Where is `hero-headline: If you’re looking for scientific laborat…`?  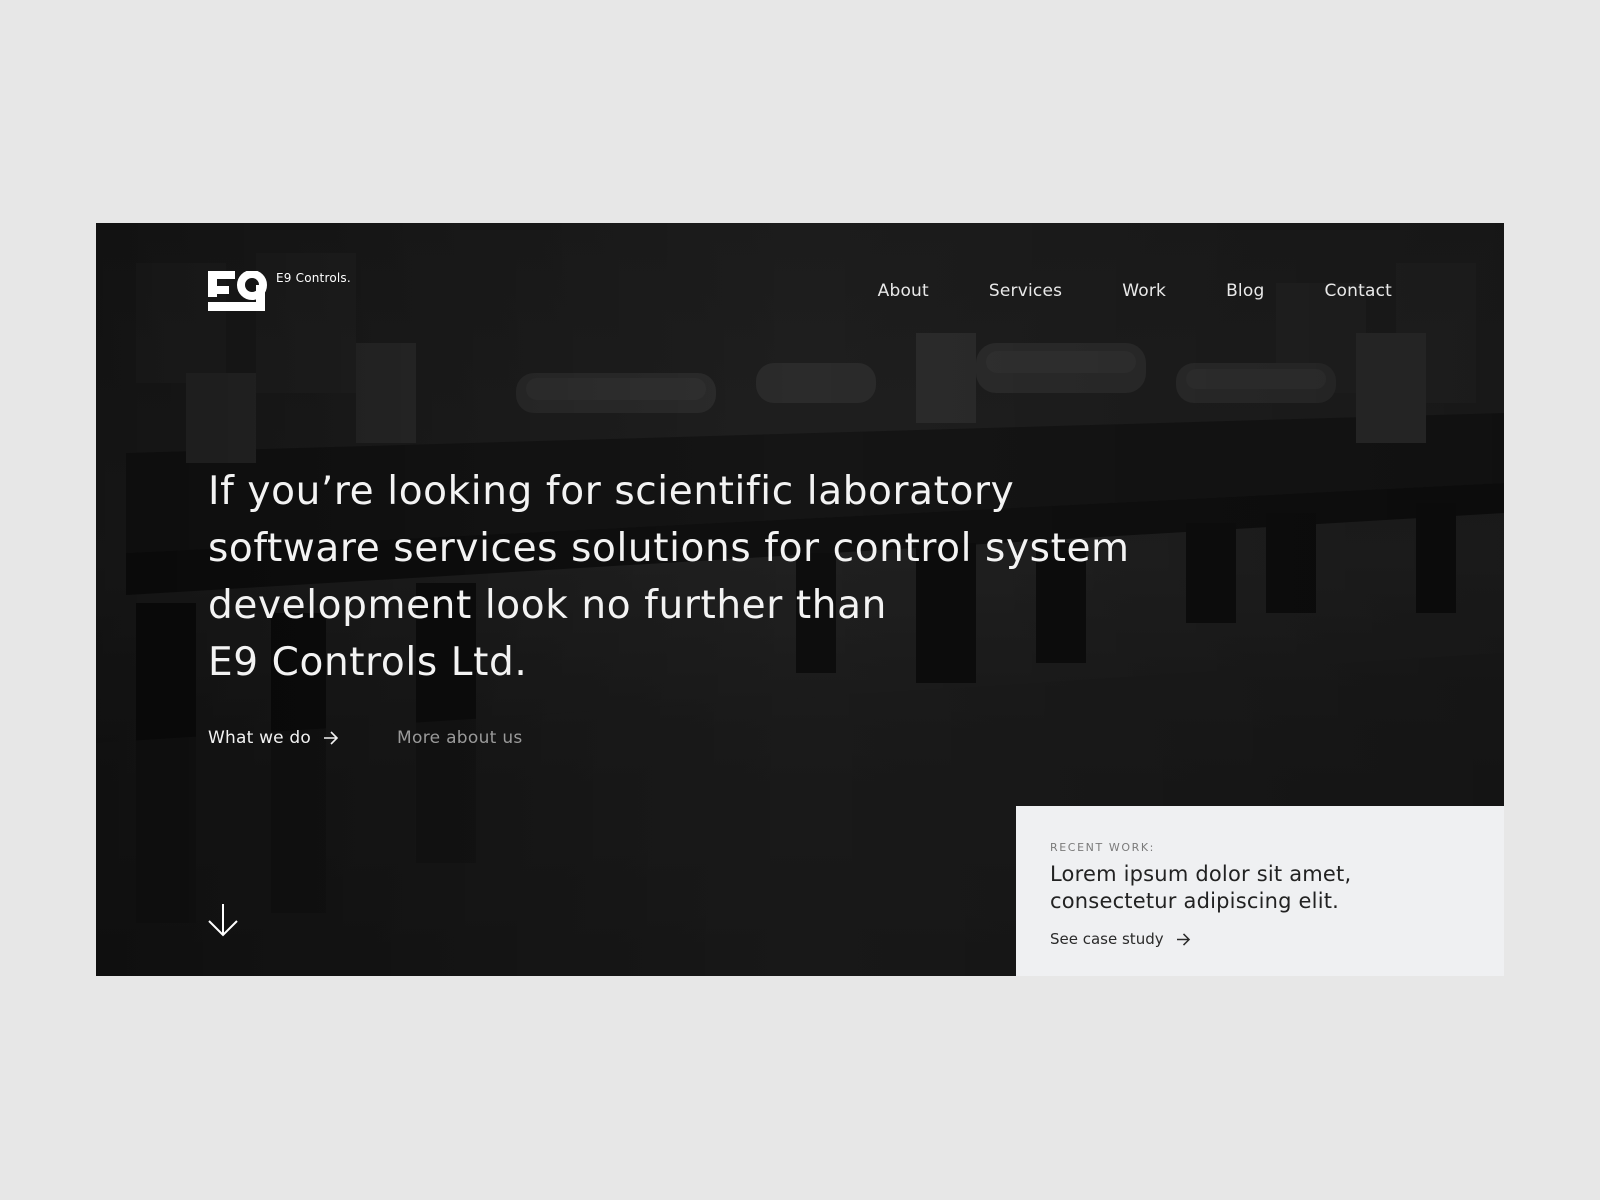
hero-headline: If you’re looking for scientific laborat… is located at coordinates (708, 577).